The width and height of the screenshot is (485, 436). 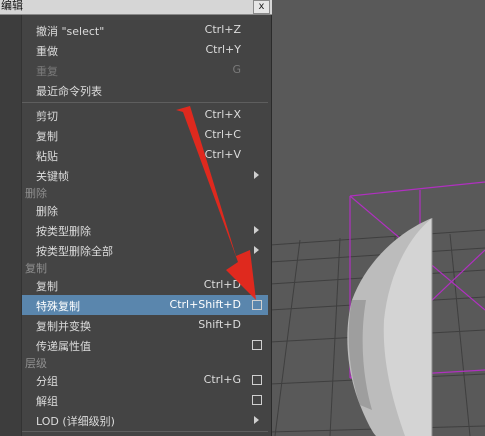 I want to click on menu-item-shortcut: Ctrl+G, so click(x=222, y=379).